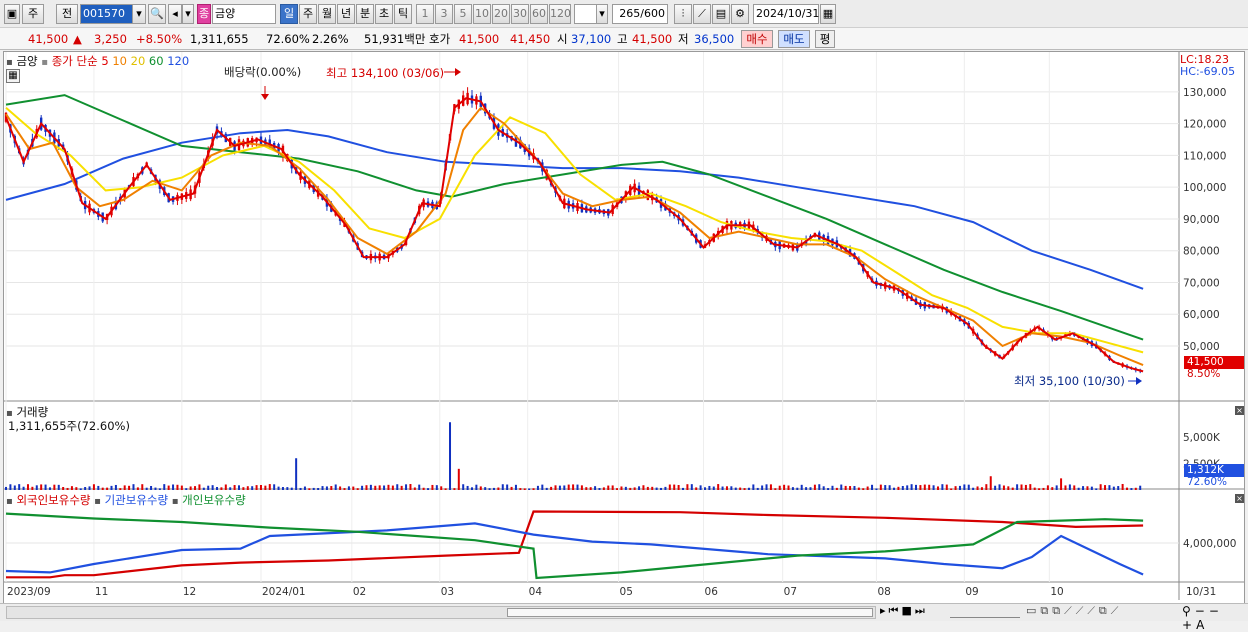 Image resolution: width=1248 pixels, height=632 pixels. What do you see at coordinates (105, 61) in the screenshot?
I see `ma5-label: 5` at bounding box center [105, 61].